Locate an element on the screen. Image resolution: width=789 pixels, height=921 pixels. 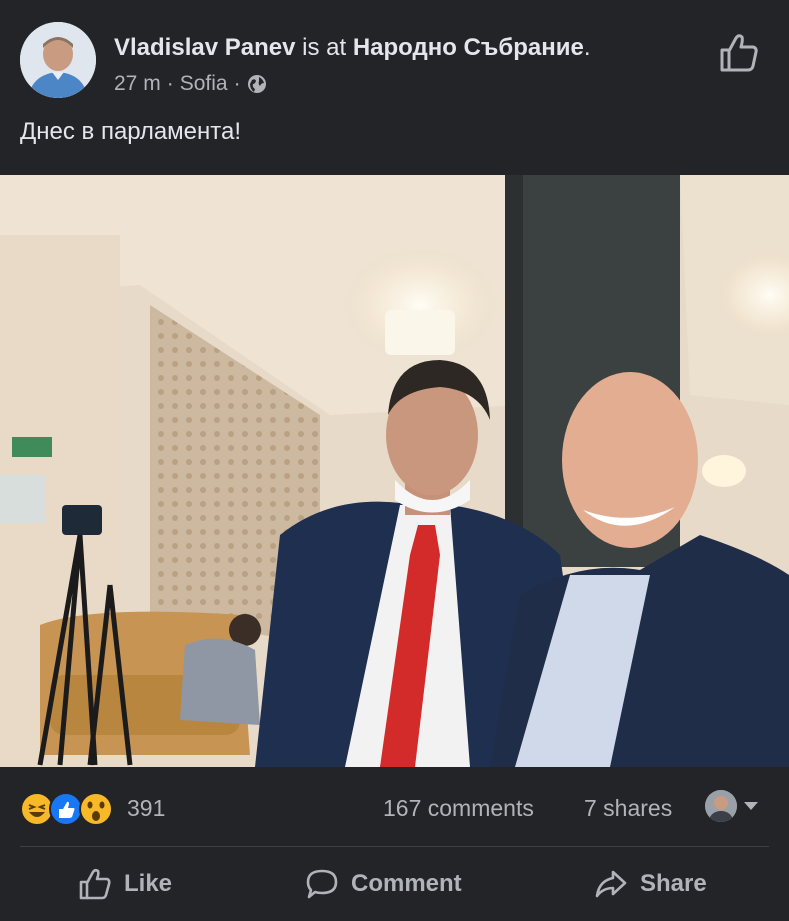
like-icon is located at coordinates (66, 809).